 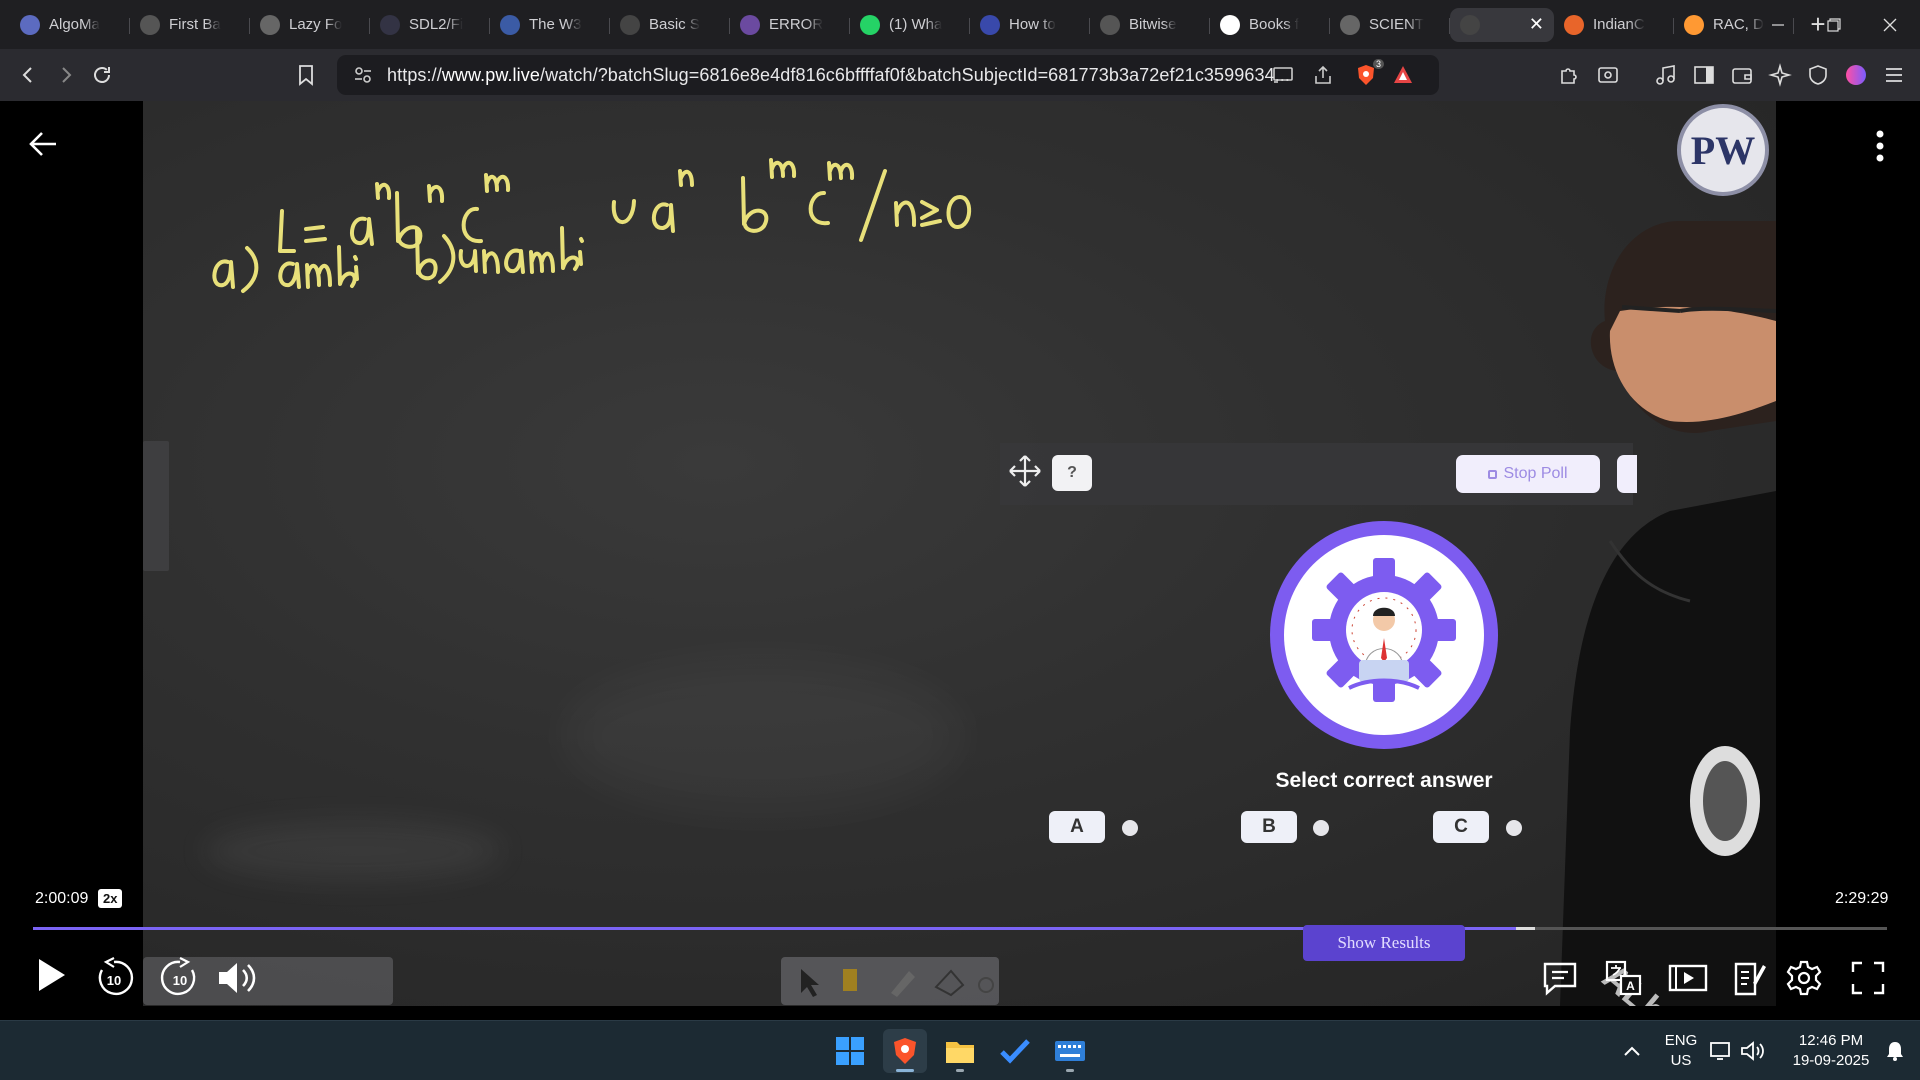 What do you see at coordinates (670, 25) in the screenshot?
I see `browser-tab: Basic S` at bounding box center [670, 25].